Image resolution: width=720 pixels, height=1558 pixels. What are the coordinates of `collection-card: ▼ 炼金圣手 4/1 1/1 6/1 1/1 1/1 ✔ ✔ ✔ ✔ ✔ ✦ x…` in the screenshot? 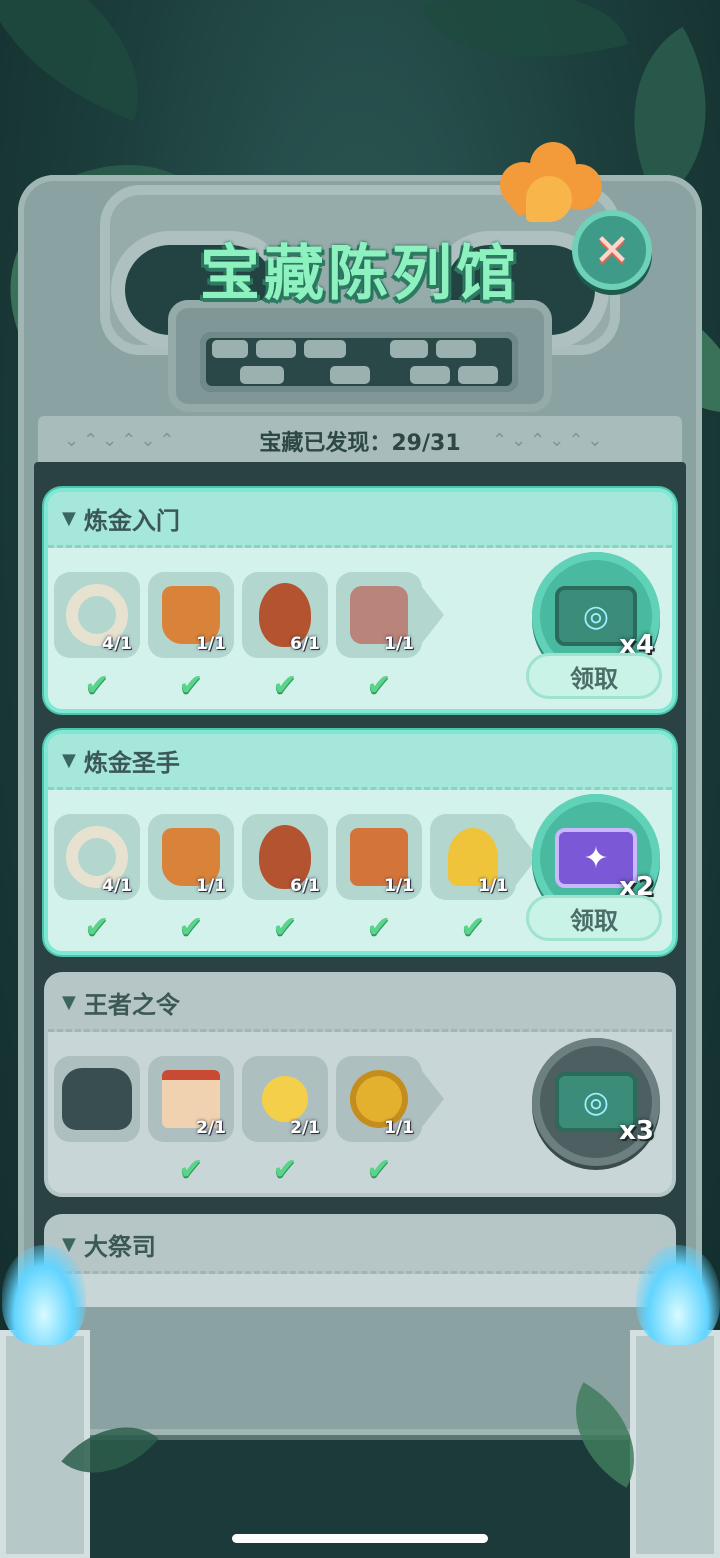 It's located at (360, 842).